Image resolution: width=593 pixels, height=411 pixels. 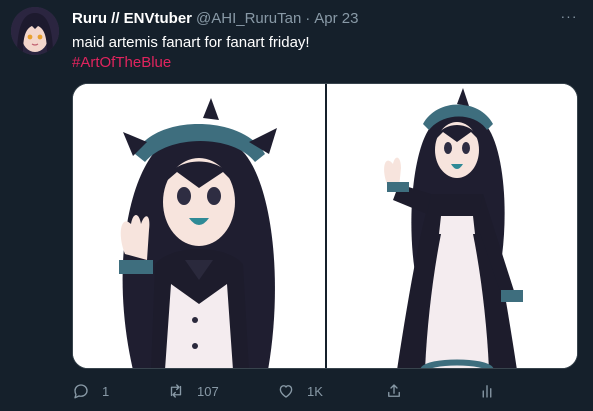 I want to click on heart-icon, so click(x=286, y=391).